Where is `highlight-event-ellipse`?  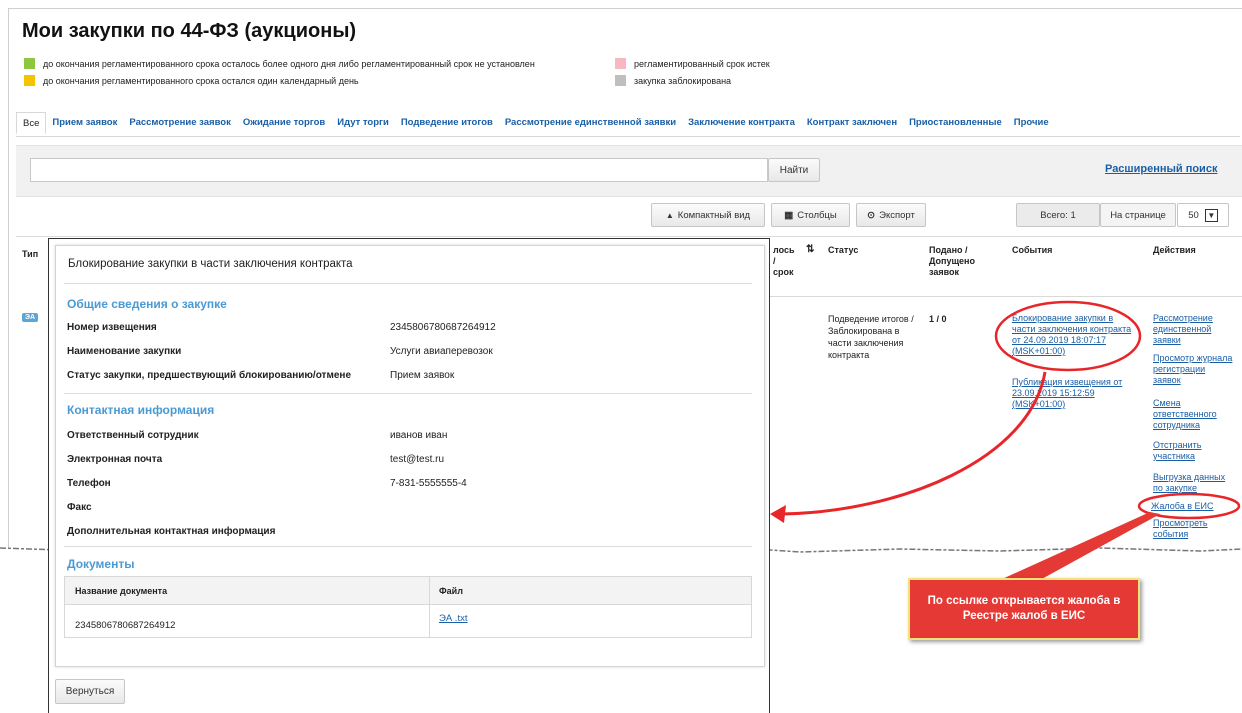
highlight-event-ellipse is located at coordinates (1068, 336).